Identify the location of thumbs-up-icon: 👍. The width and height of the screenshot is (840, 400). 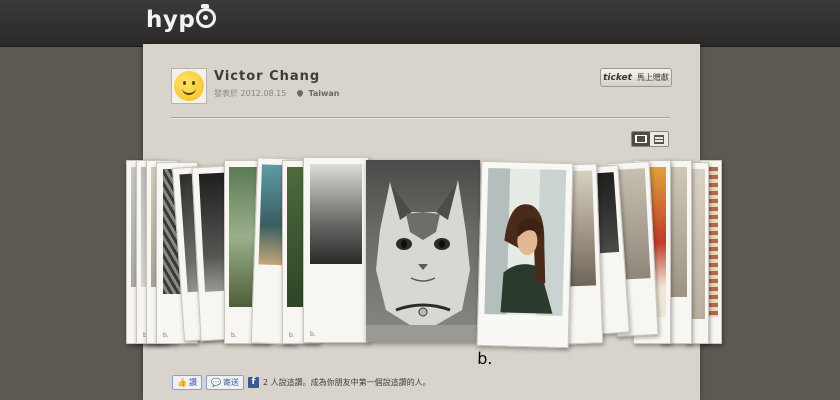
(182, 382).